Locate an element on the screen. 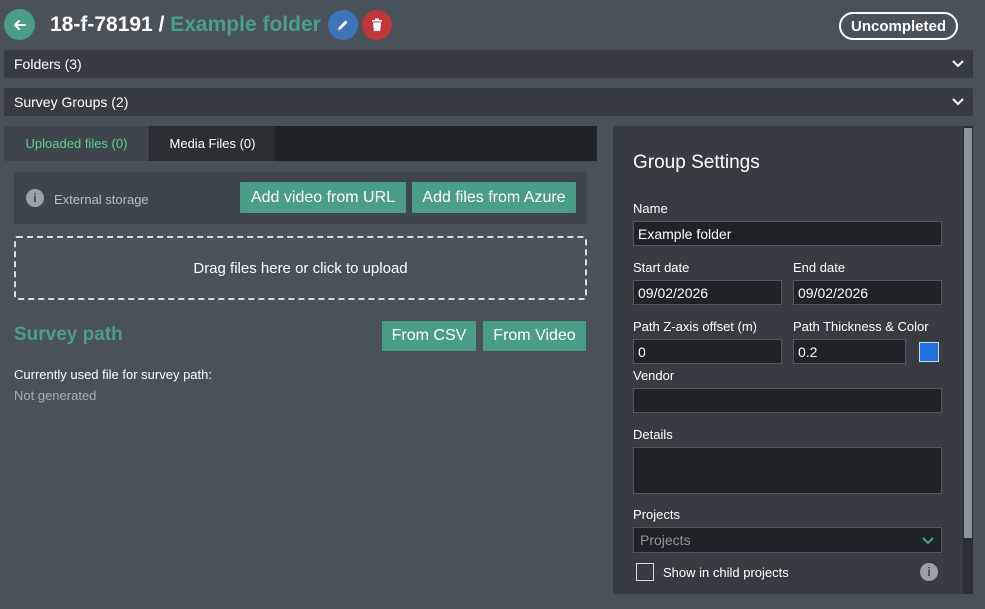 Image resolution: width=985 pixels, height=609 pixels. back-button is located at coordinates (19, 24).